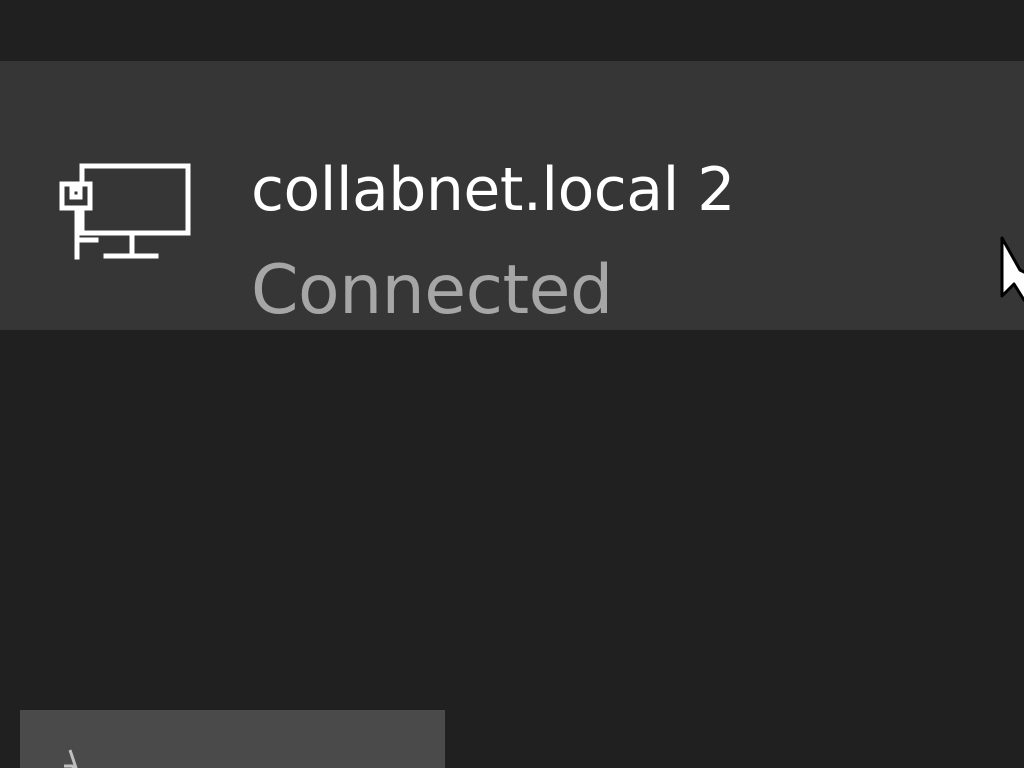 The image size is (1024, 768). What do you see at coordinates (71, 758) in the screenshot?
I see `airplane-mode-icon` at bounding box center [71, 758].